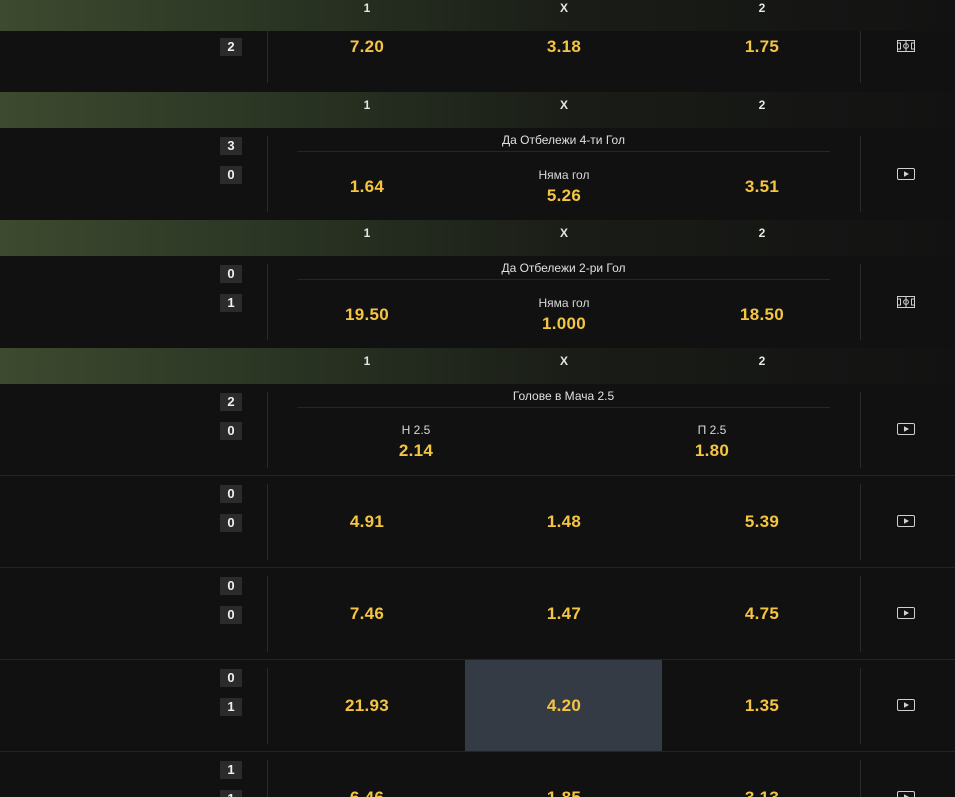 The height and width of the screenshot is (797, 955). I want to click on odd-home: 7.20, so click(367, 47).